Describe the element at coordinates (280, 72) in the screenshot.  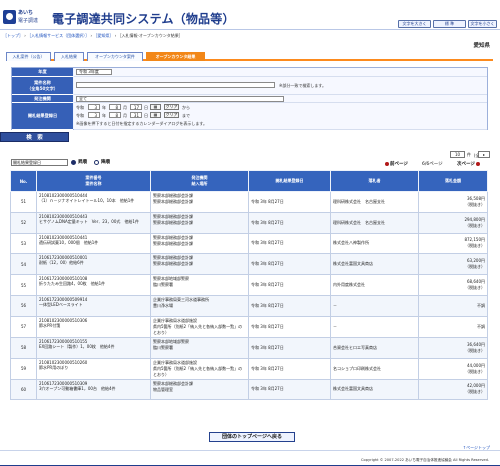
I see `fiscal-year-row: 令和 3年度` at that location.